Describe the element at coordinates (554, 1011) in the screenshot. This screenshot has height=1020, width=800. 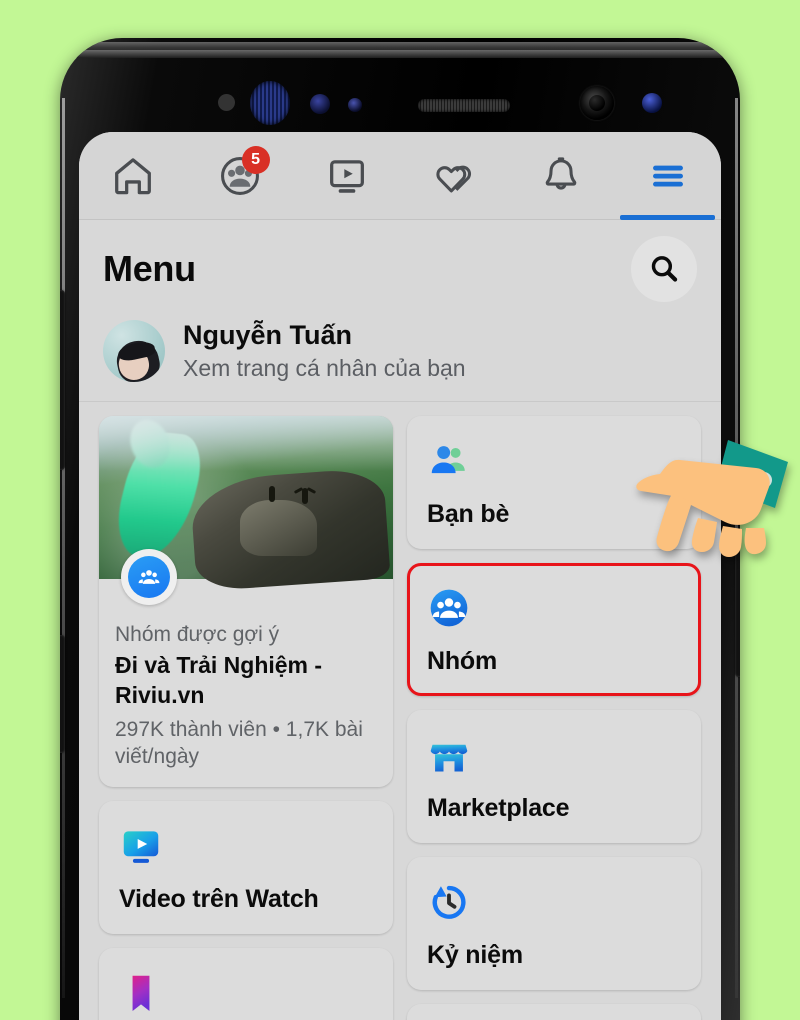
I see `tile-pages` at that location.